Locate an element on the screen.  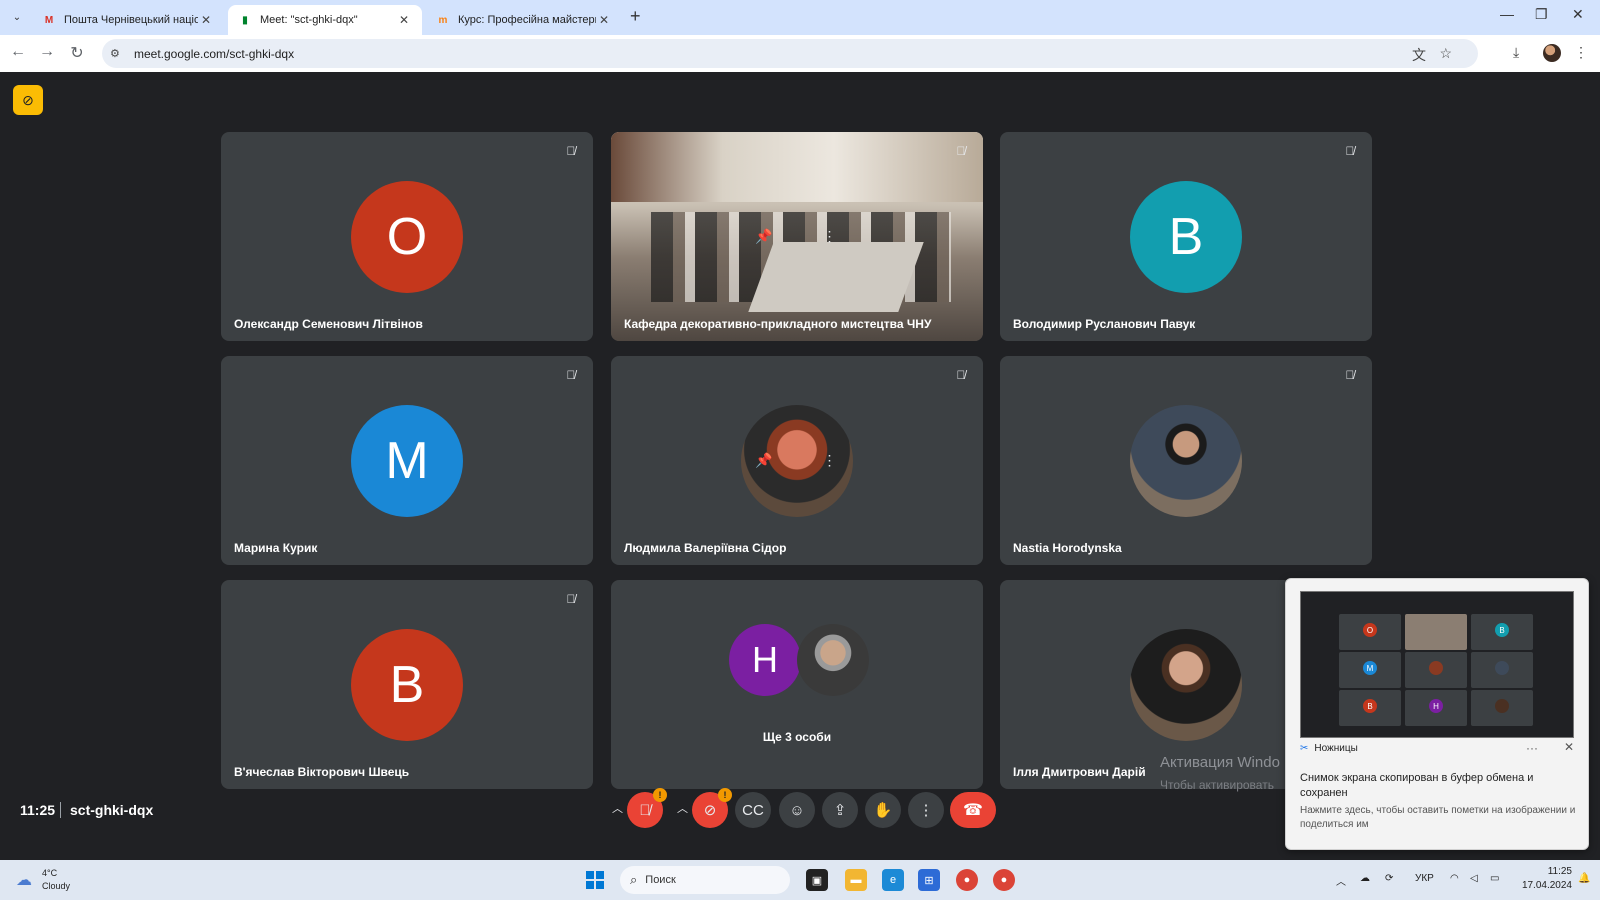
camera-off-indicator-icon: ⊘ is located at coordinates (28, 100).